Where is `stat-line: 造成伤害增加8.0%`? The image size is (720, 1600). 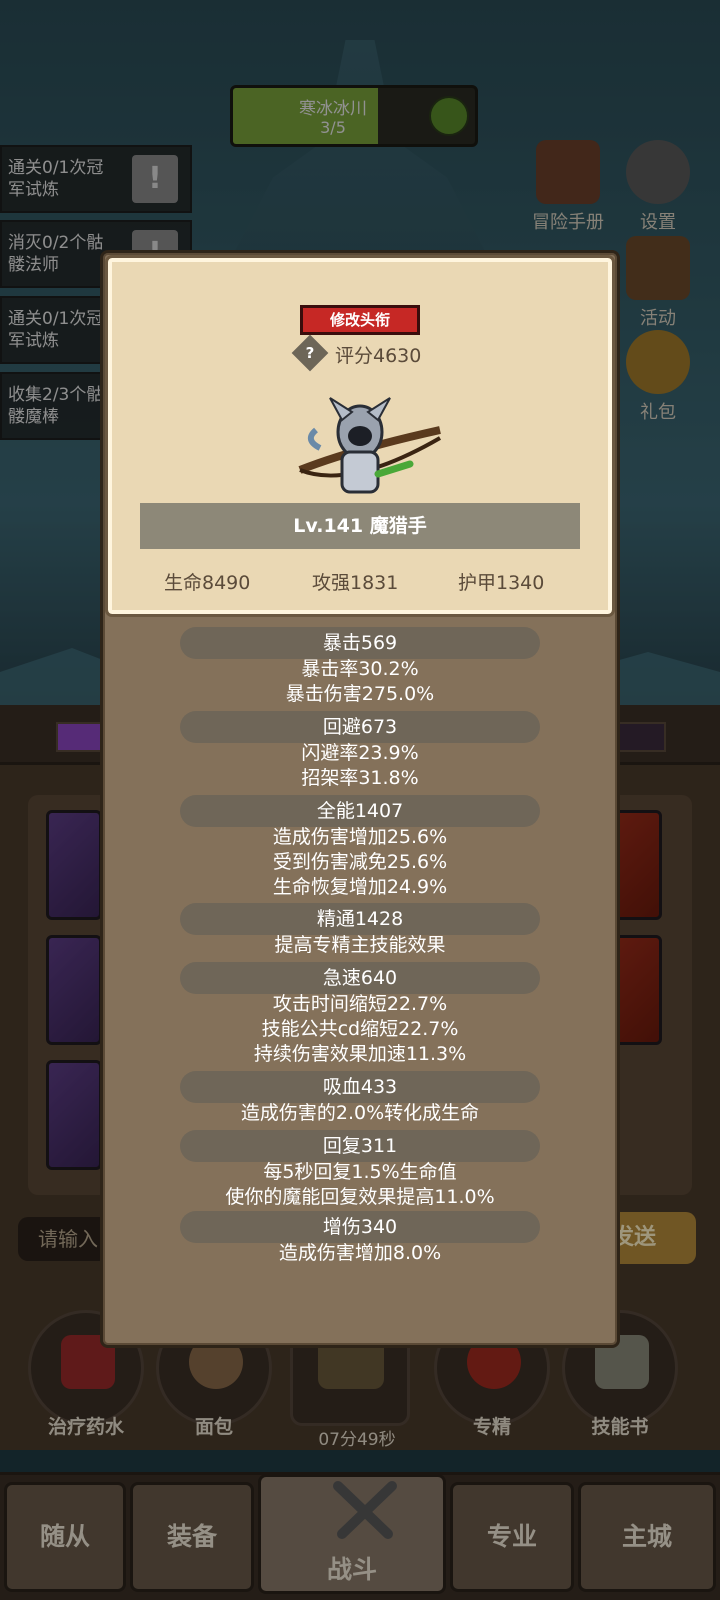
stat-line: 造成伤害增加8.0% is located at coordinates (360, 1253).